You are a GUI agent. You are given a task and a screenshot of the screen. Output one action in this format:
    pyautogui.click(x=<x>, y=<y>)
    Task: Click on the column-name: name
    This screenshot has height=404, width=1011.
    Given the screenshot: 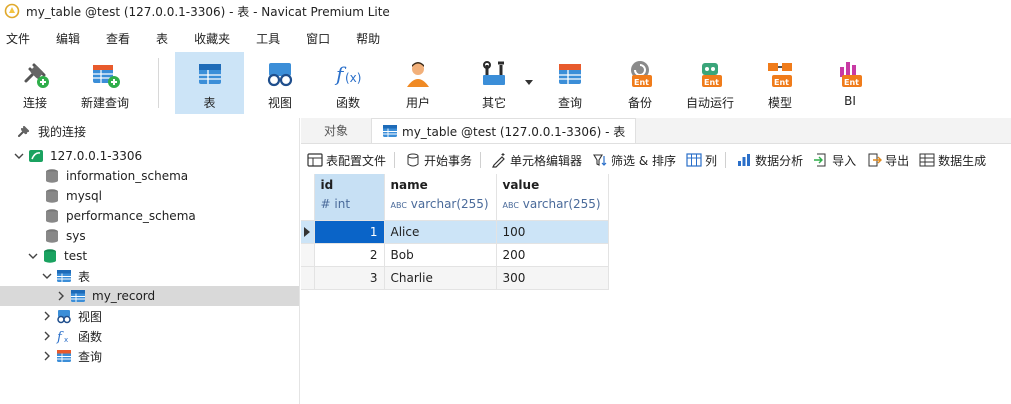 What is the action you would take?
    pyautogui.click(x=409, y=185)
    